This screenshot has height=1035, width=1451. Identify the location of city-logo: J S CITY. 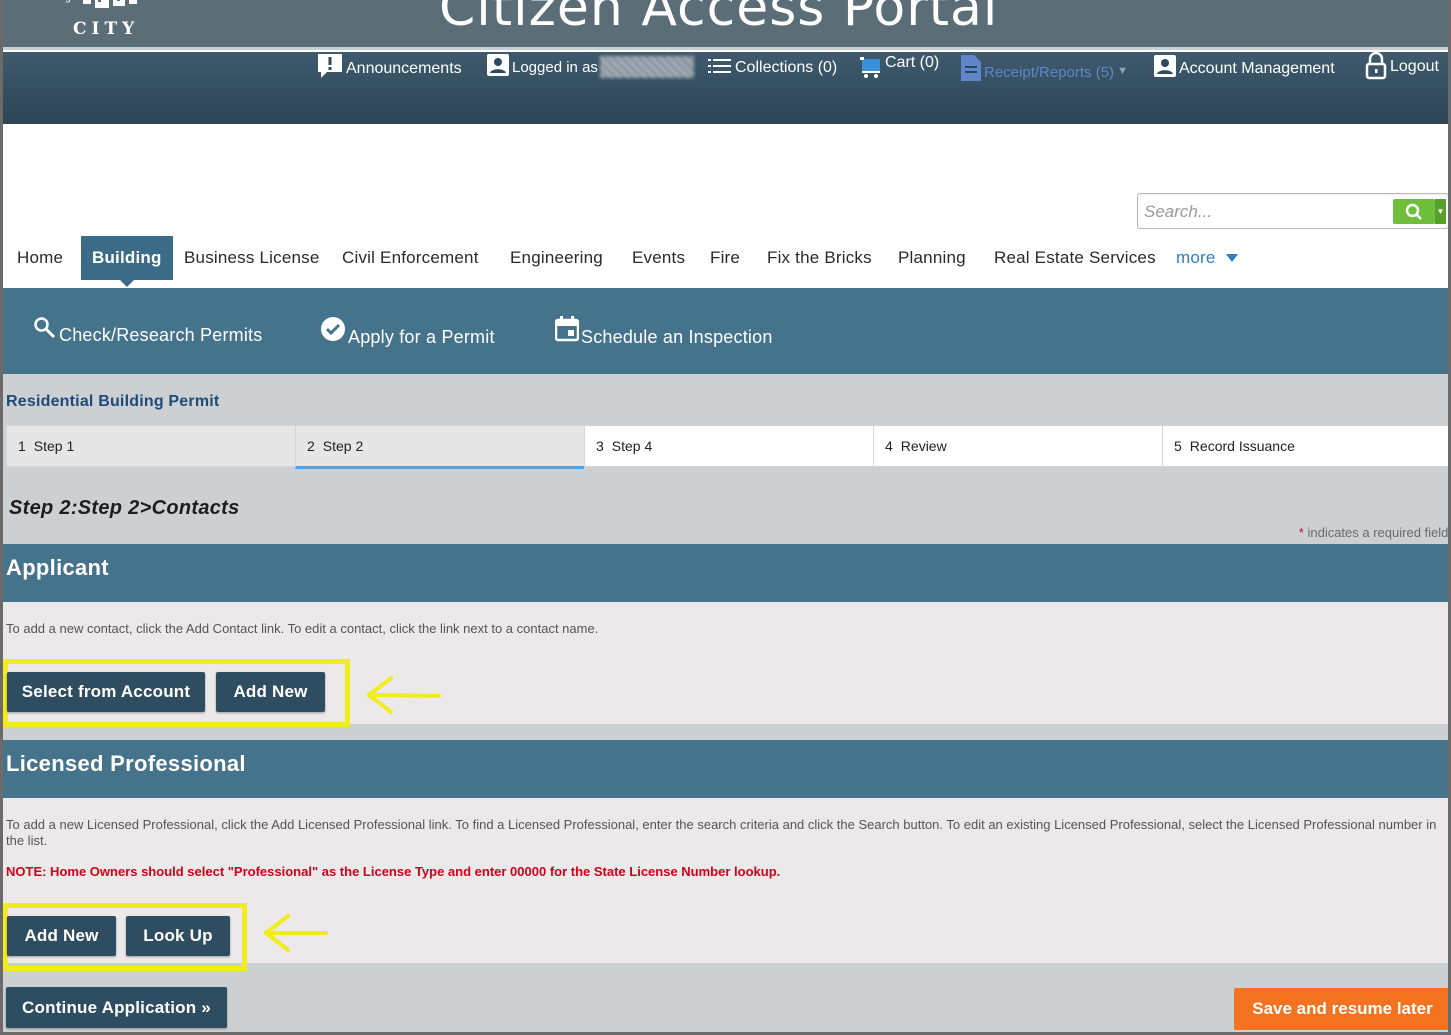
(108, 19).